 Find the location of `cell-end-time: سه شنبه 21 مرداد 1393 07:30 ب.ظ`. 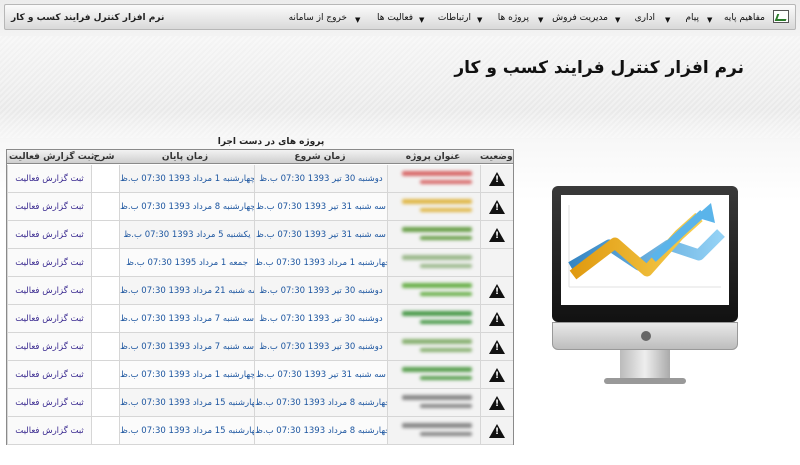

cell-end-time: سه شنبه 21 مرداد 1393 07:30 ب.ظ is located at coordinates (189, 290).